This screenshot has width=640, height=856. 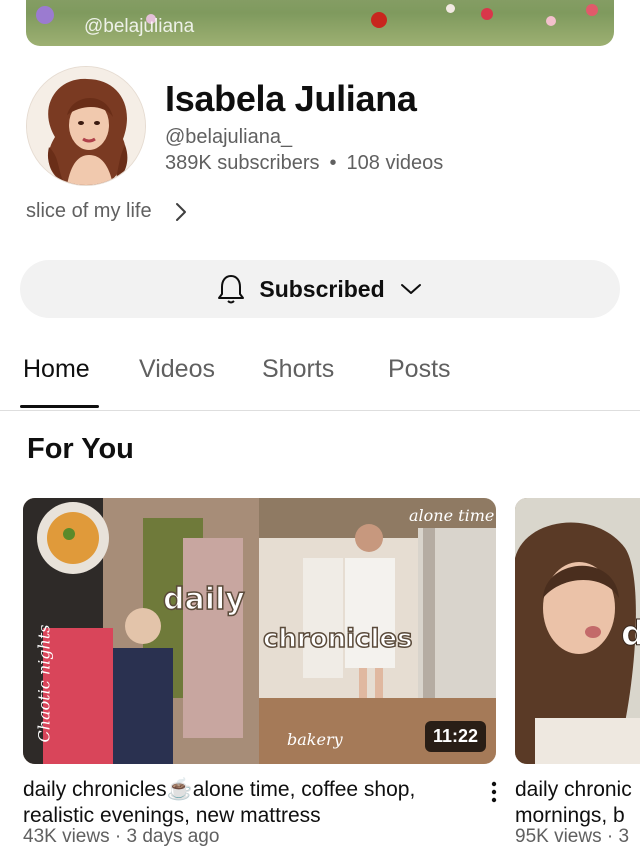 What do you see at coordinates (320, 23) in the screenshot?
I see `channel-banner: @belajuliana` at bounding box center [320, 23].